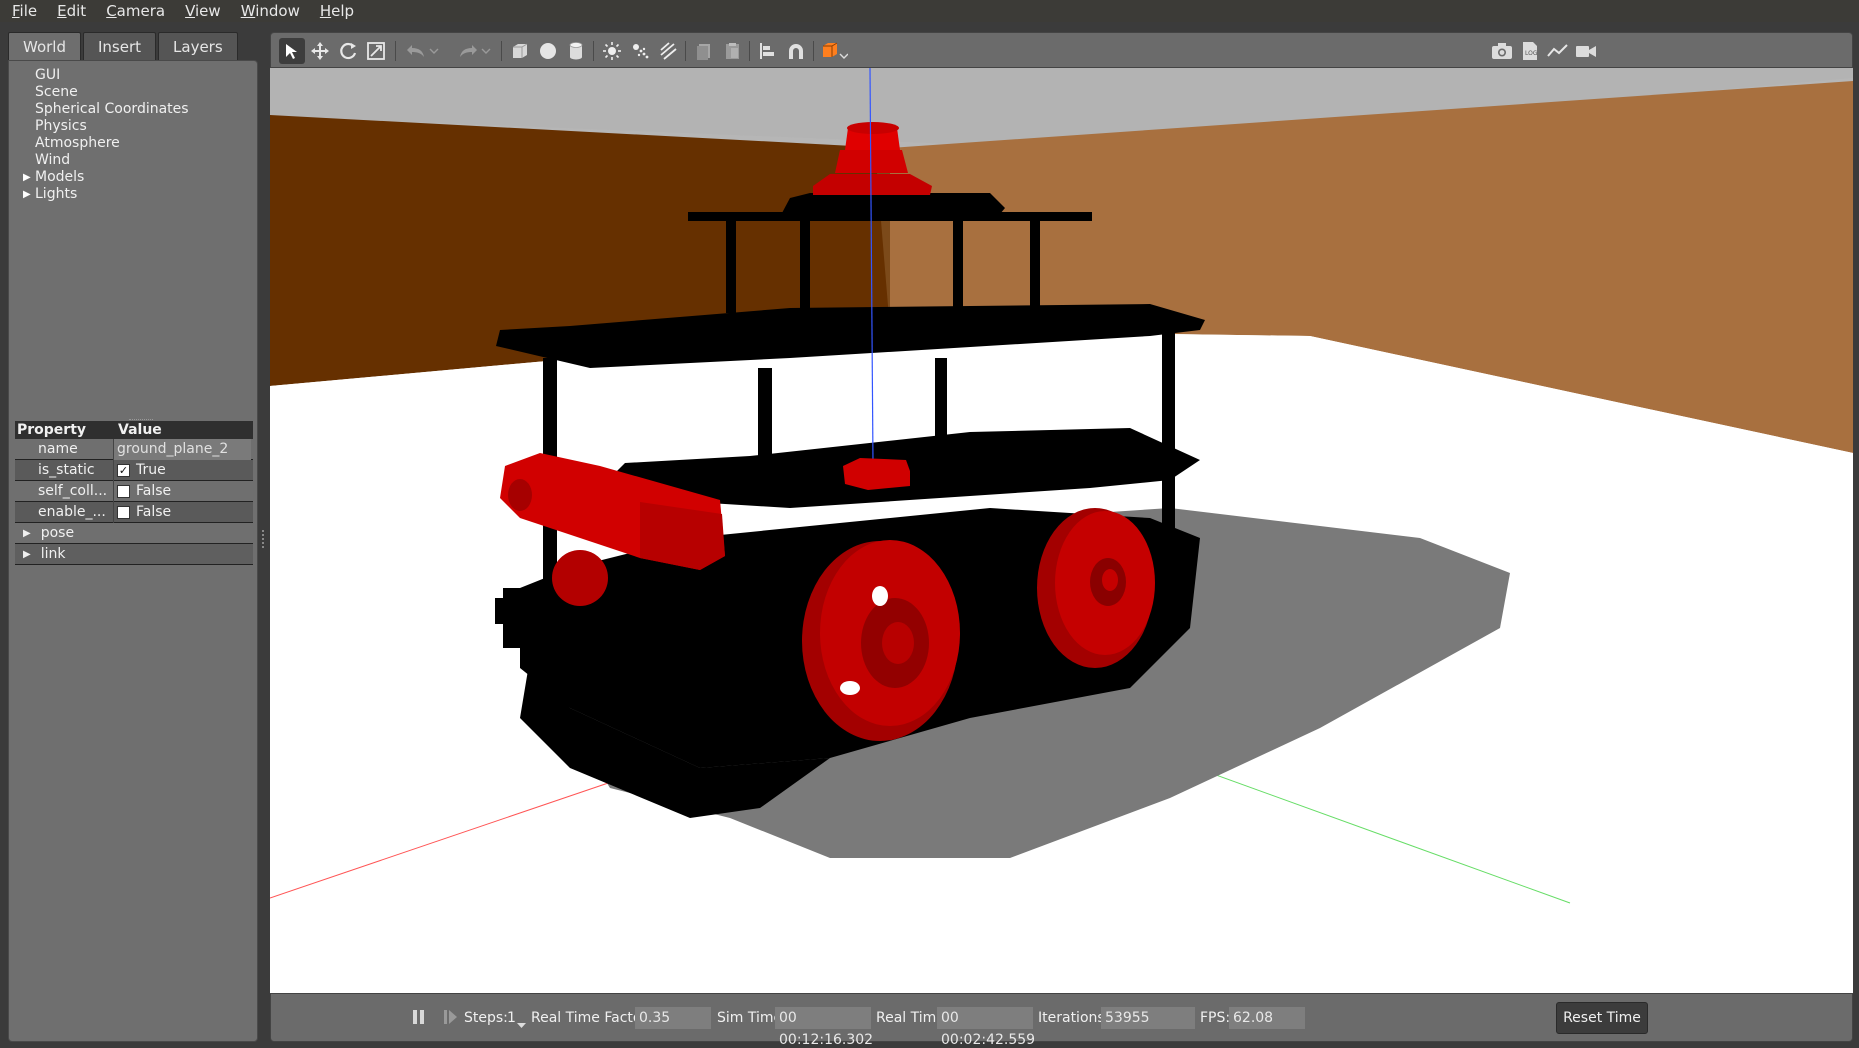 This screenshot has width=1859, height=1048. I want to click on iterations-label: Iterations:, so click(1074, 1018).